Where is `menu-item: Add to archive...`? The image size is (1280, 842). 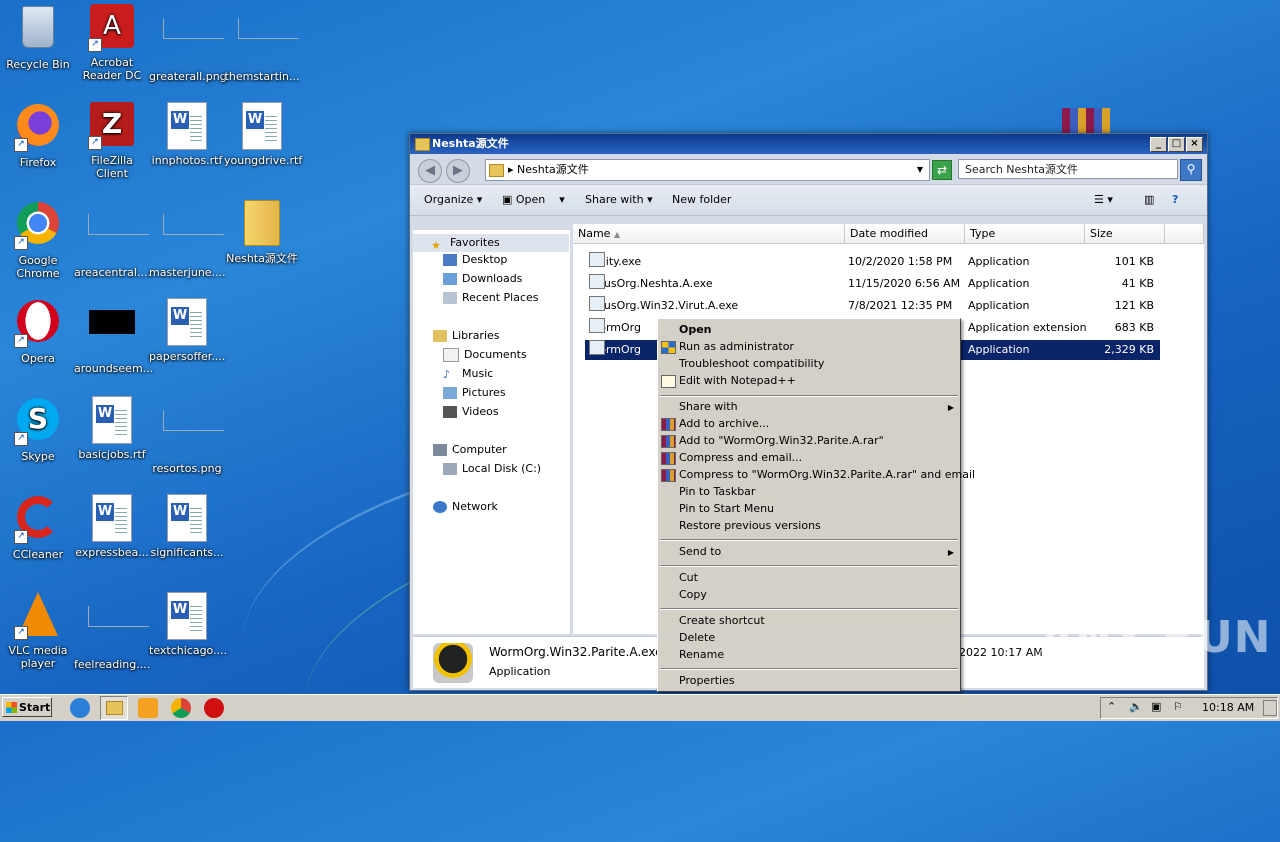
menu-item: Add to archive... is located at coordinates (715, 424).